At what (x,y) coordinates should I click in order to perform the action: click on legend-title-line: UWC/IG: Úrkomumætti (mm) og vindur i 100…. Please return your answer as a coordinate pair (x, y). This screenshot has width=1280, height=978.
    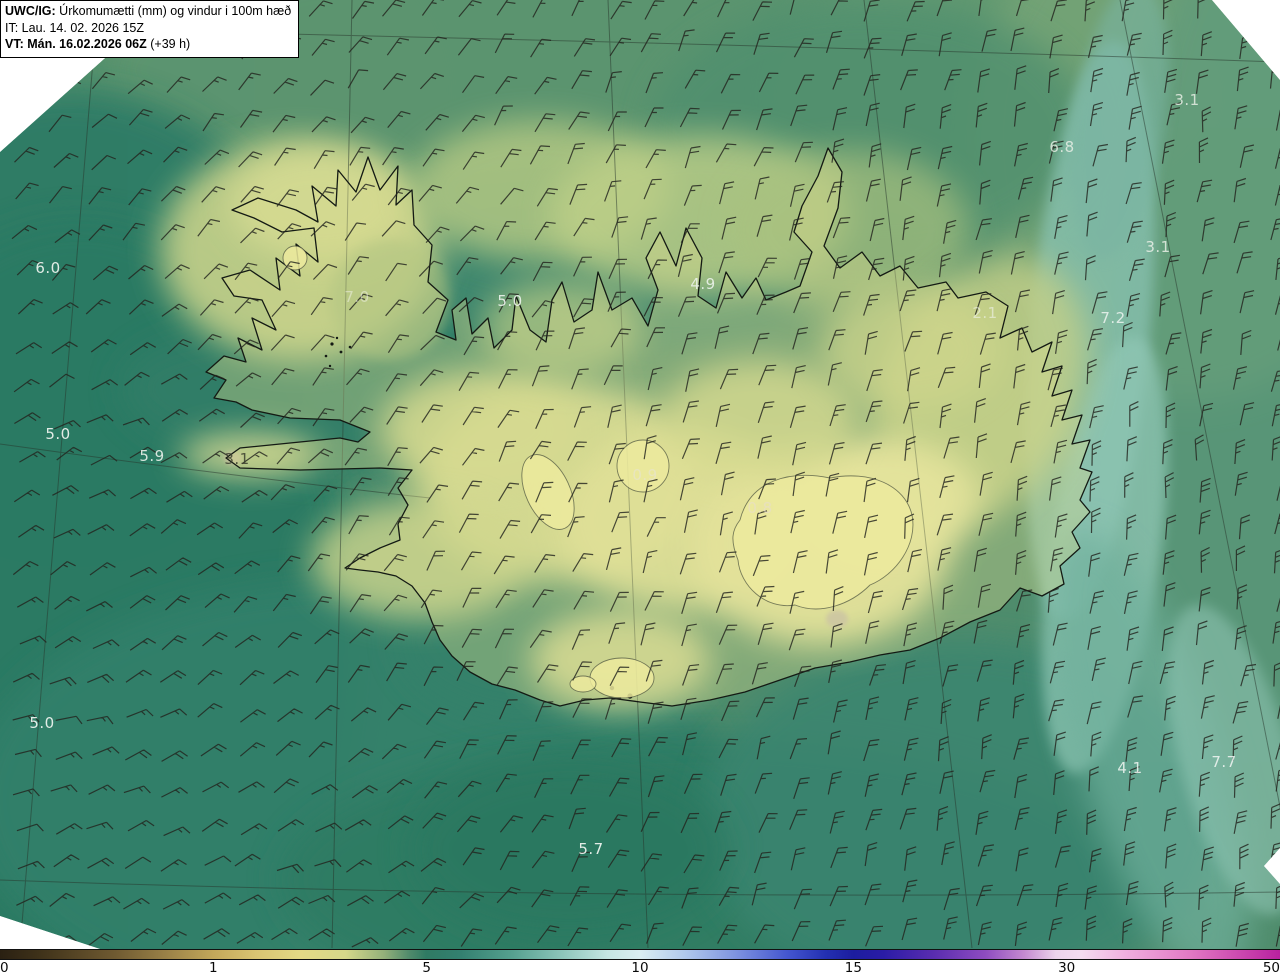
    Looking at the image, I should click on (148, 11).